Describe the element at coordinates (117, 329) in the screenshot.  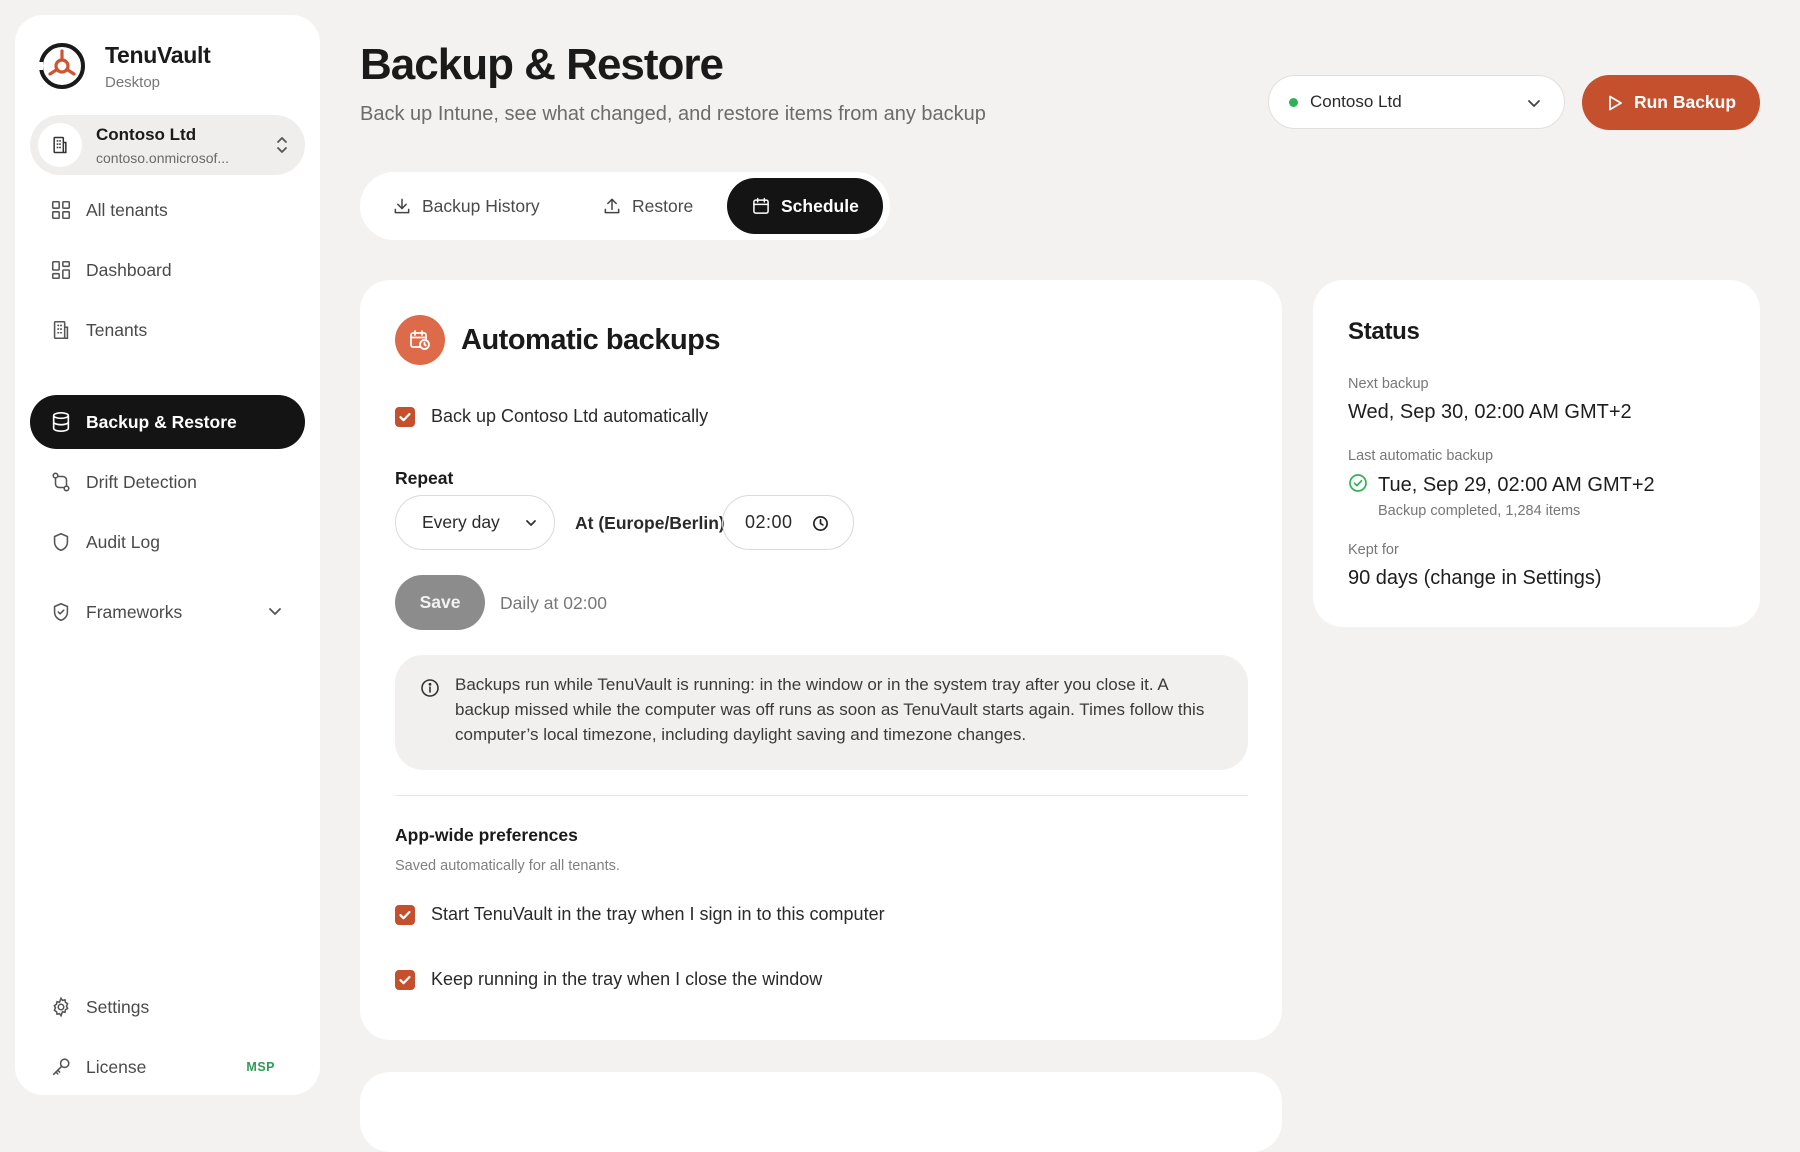
I see `sidebar-item-label: Tenants` at that location.